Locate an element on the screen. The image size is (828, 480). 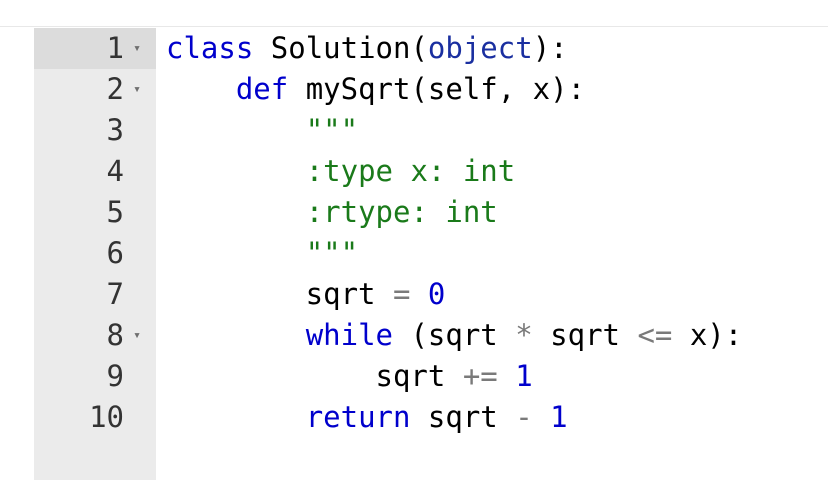
code-line: sqrt = 0 is located at coordinates (496, 294).